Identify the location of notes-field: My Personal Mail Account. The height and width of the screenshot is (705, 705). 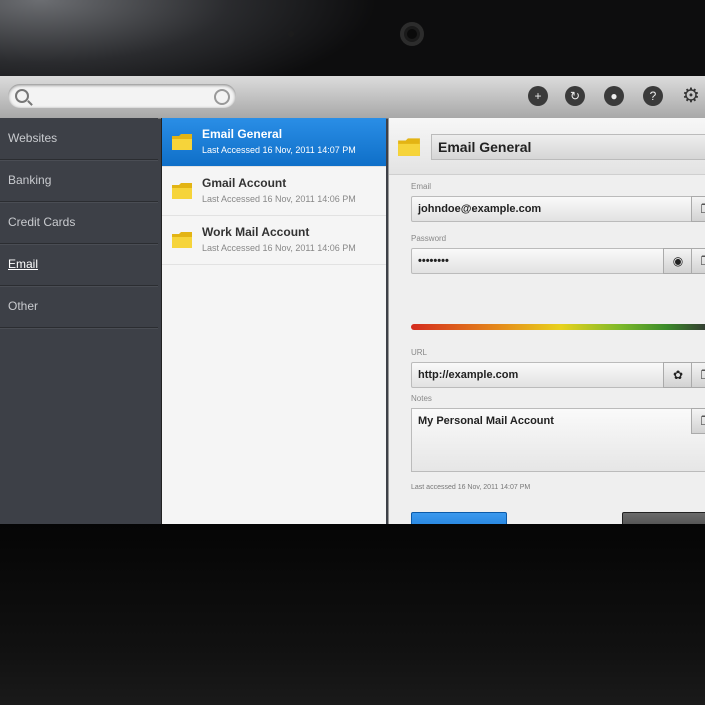
(558, 440).